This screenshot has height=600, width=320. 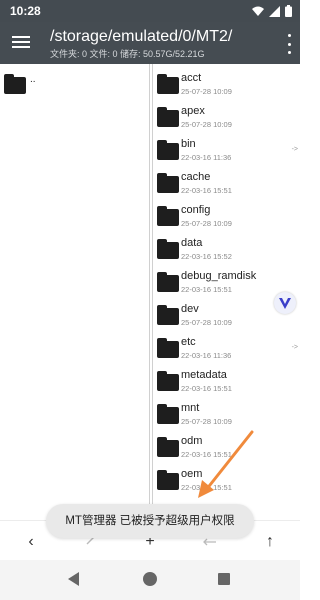 What do you see at coordinates (141, 36) in the screenshot?
I see `current-path: /storage/emulated/0/MT2/` at bounding box center [141, 36].